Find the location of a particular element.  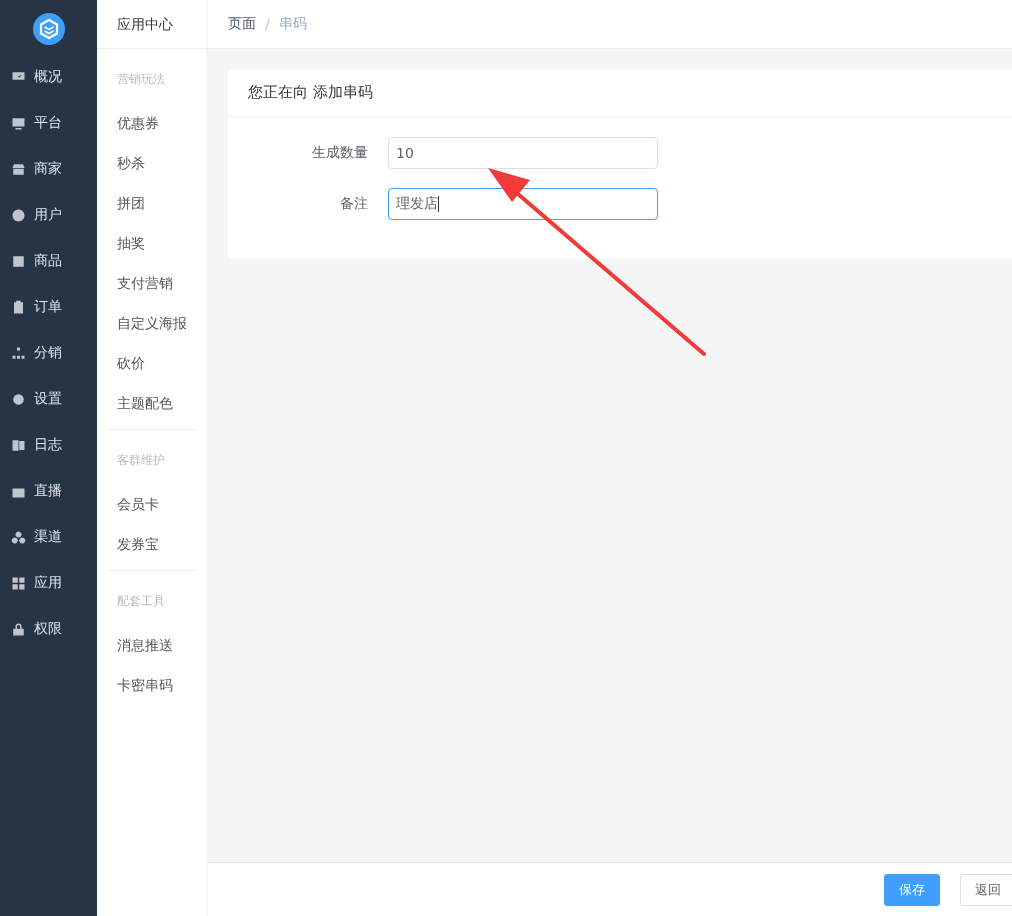

submenu-item: 会员卡 is located at coordinates (152, 510).